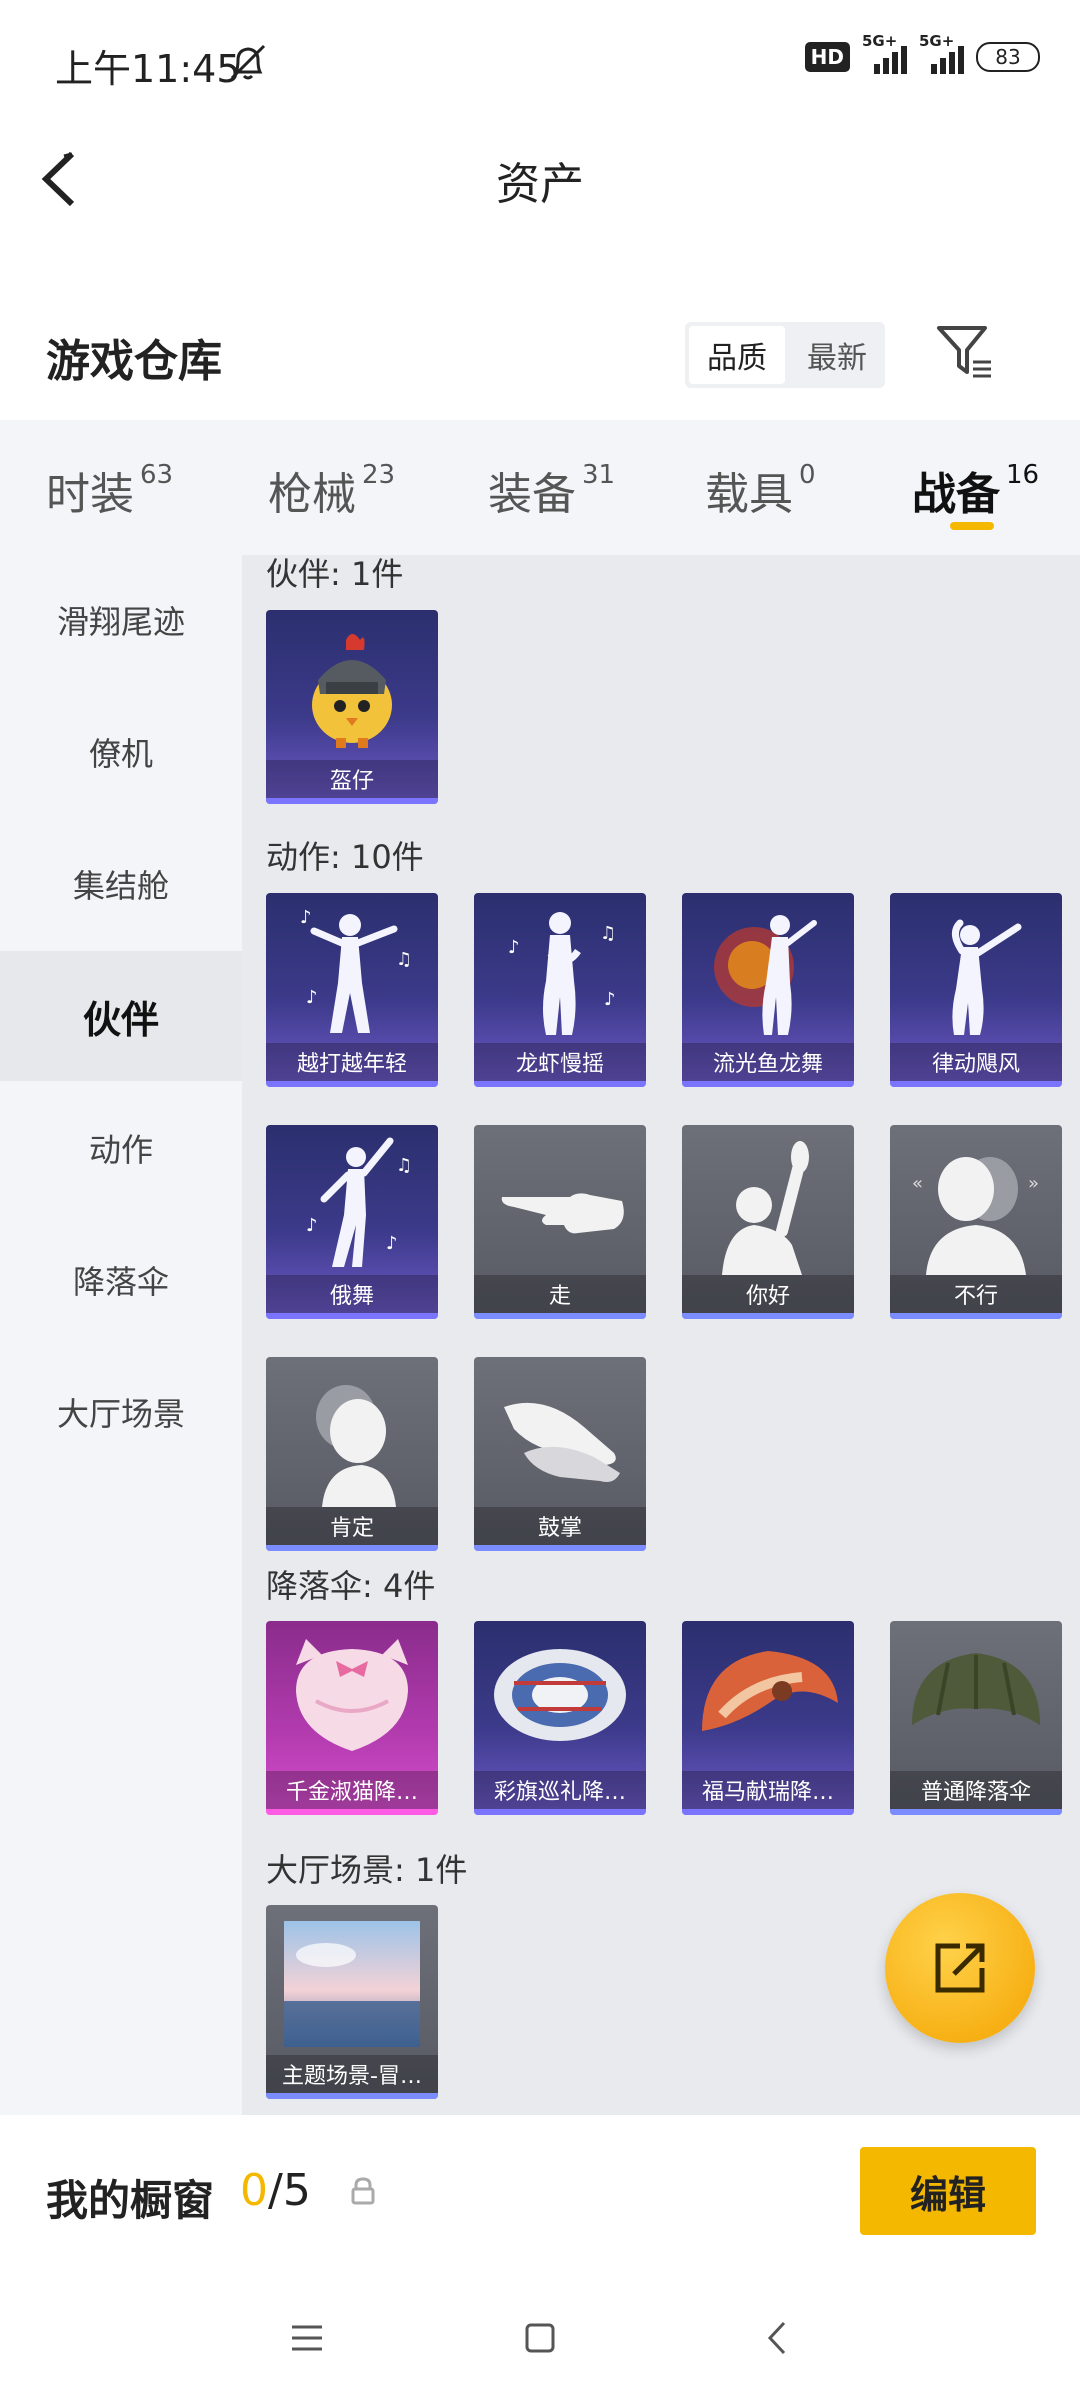 This screenshot has width=1080, height=2400. I want to click on section-title-parachute: 降落伞: 4件, so click(351, 1586).